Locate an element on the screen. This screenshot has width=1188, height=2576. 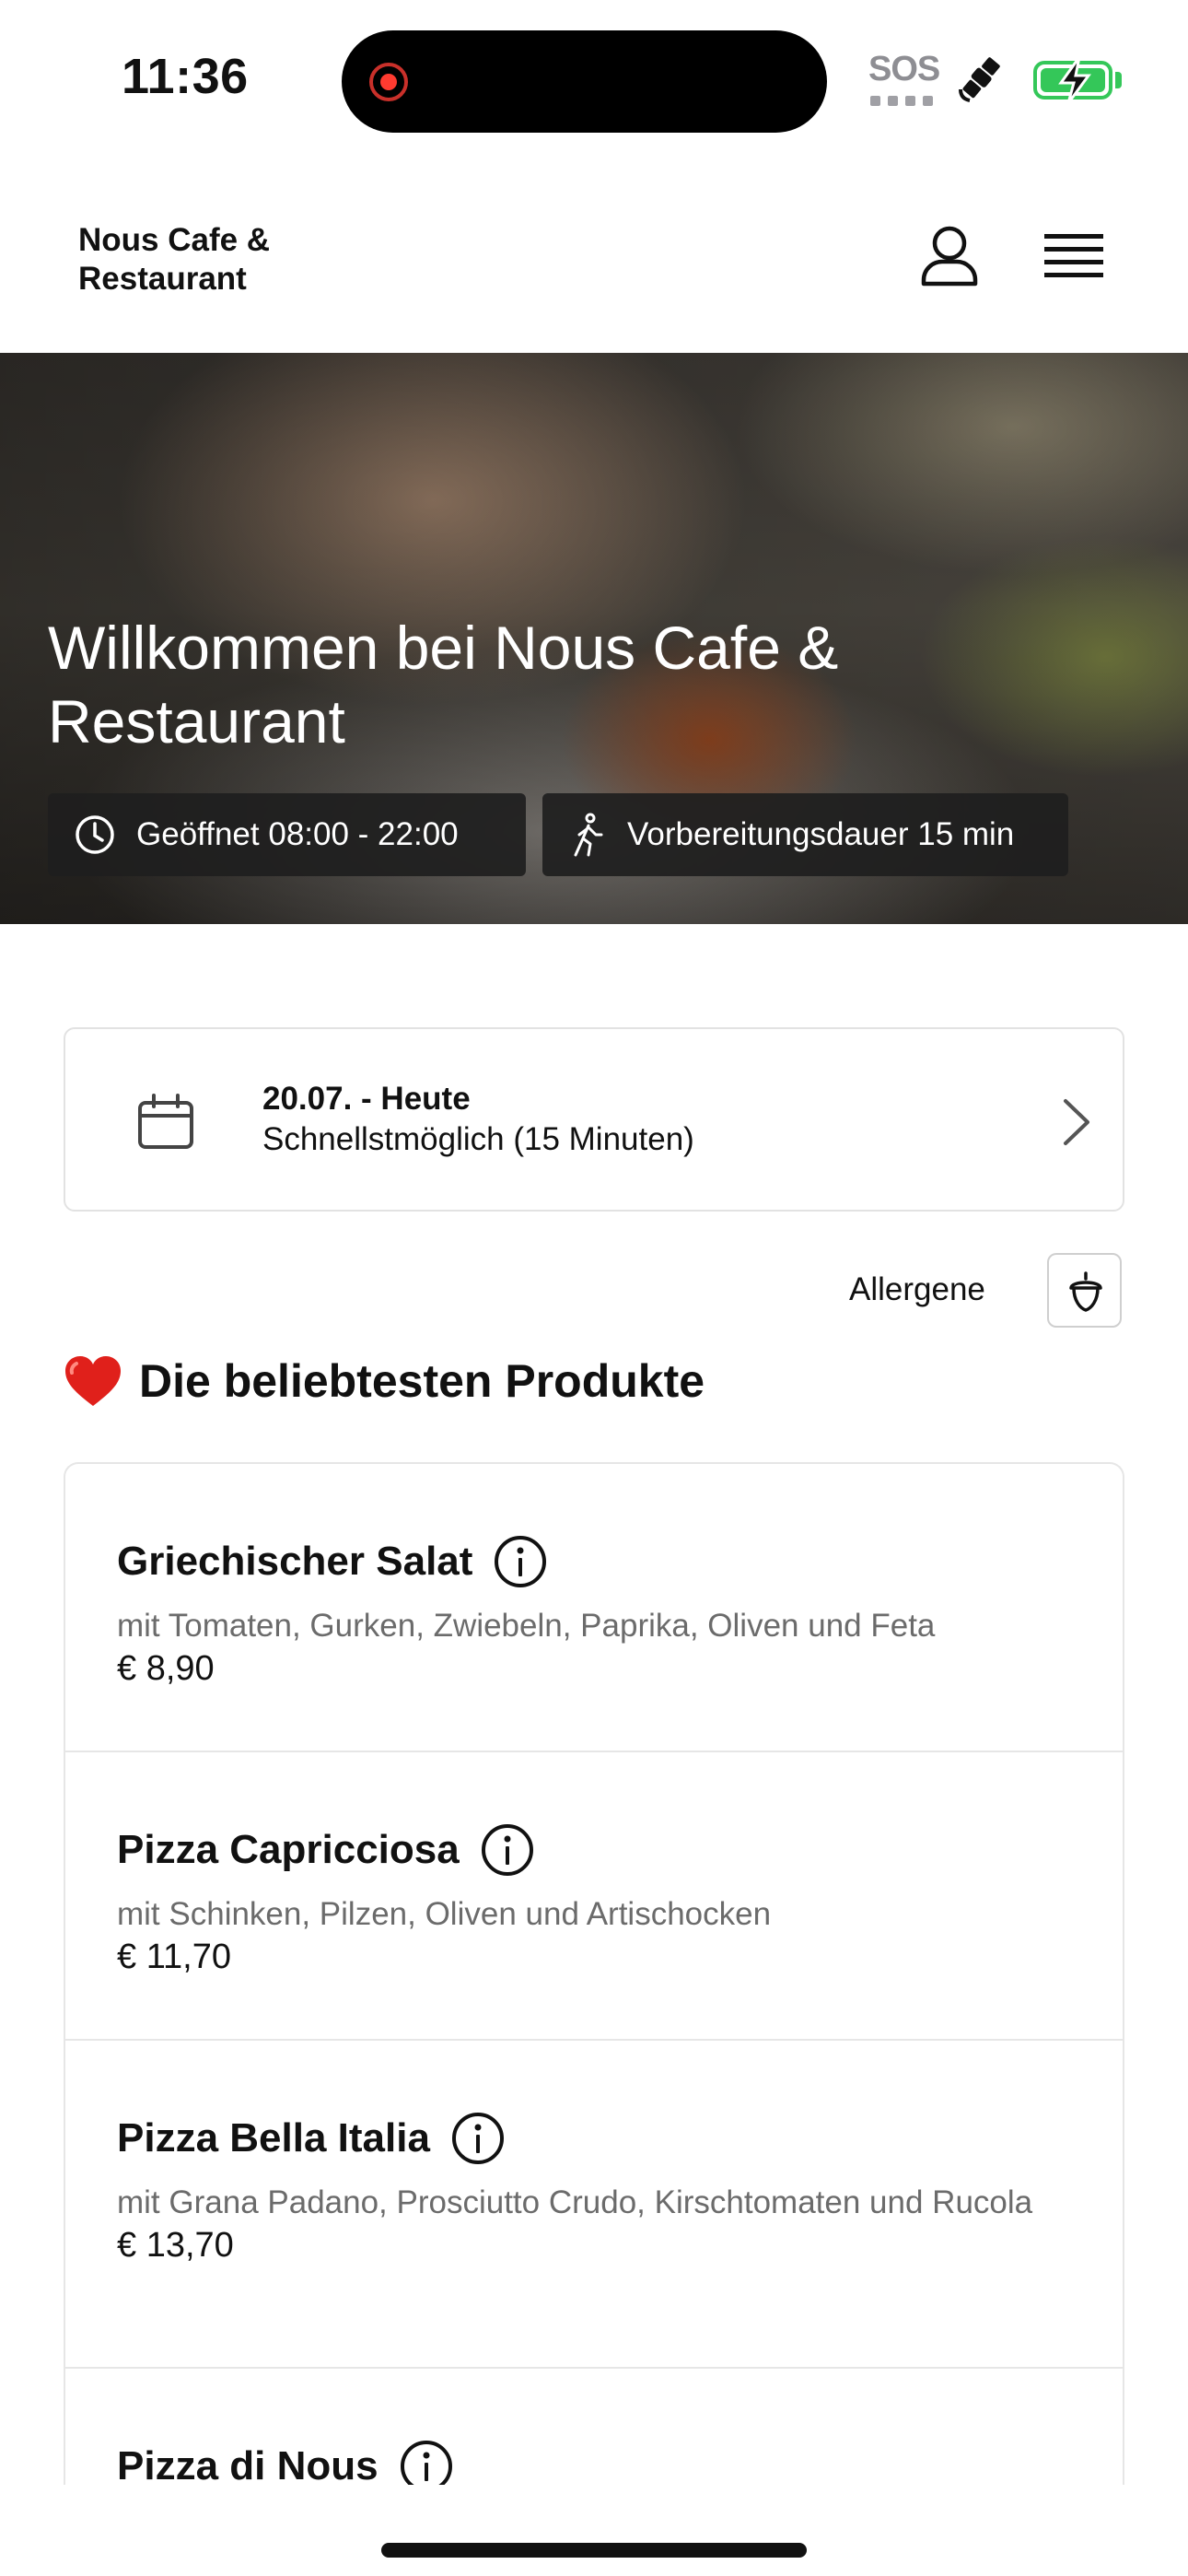
signal-dots-icon is located at coordinates (901, 101).